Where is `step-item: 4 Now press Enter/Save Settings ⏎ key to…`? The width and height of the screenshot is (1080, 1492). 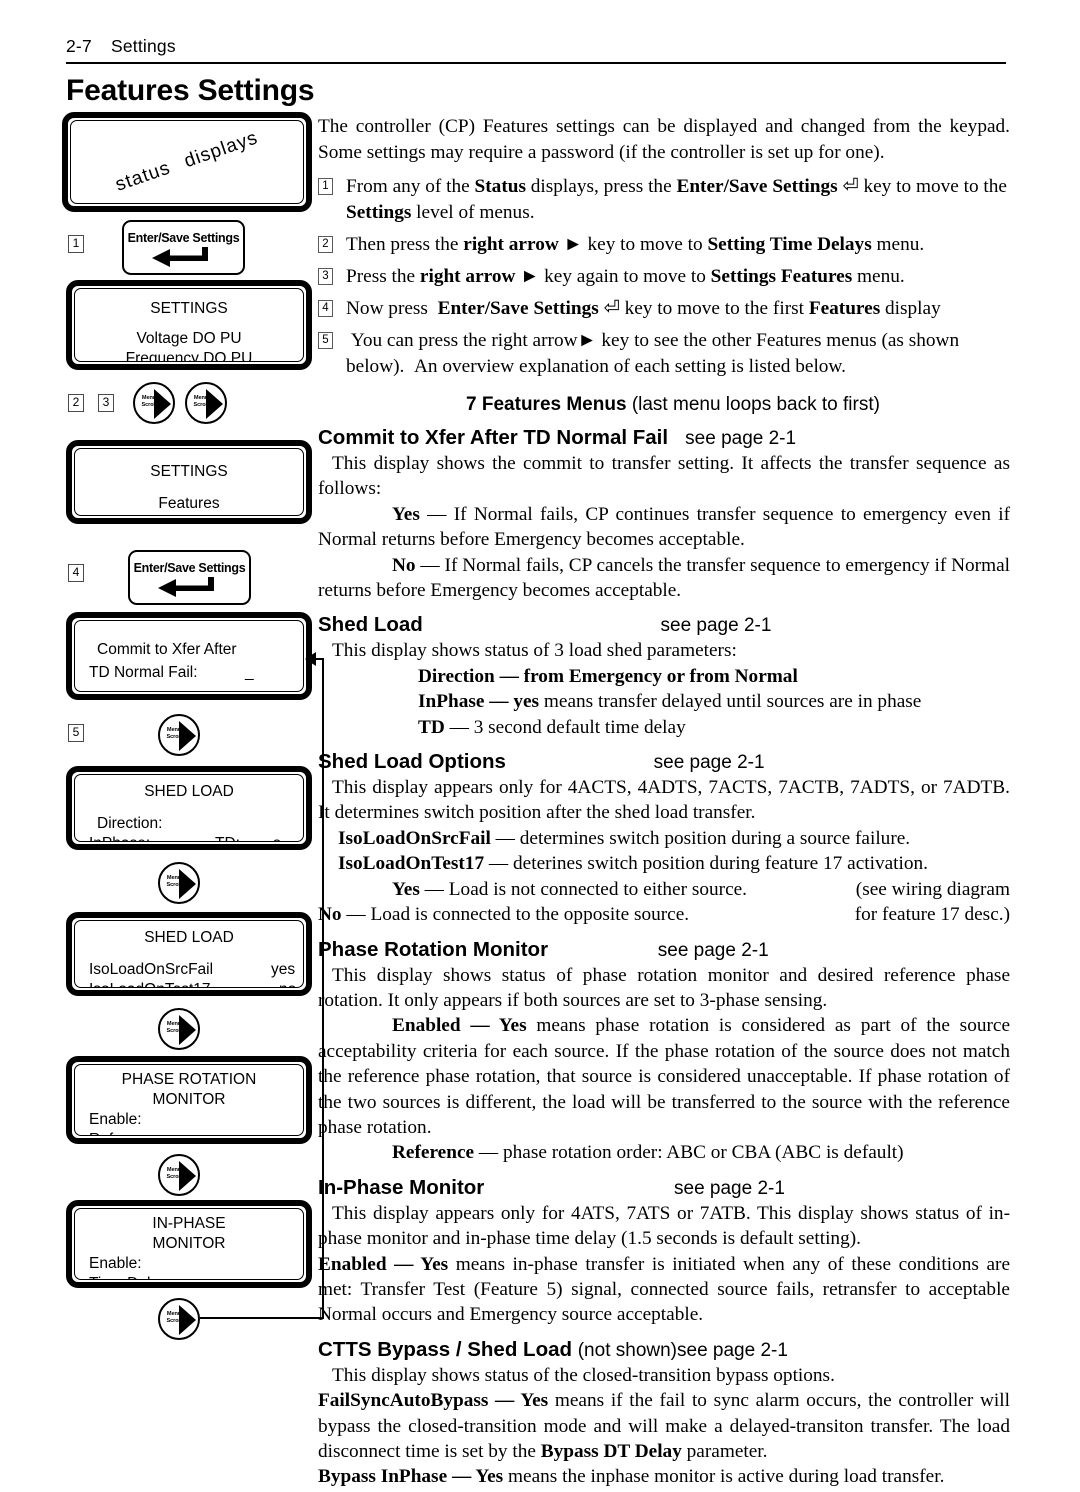
step-item: 4 Now press Enter/Save Settings ⏎ key to… is located at coordinates (664, 309).